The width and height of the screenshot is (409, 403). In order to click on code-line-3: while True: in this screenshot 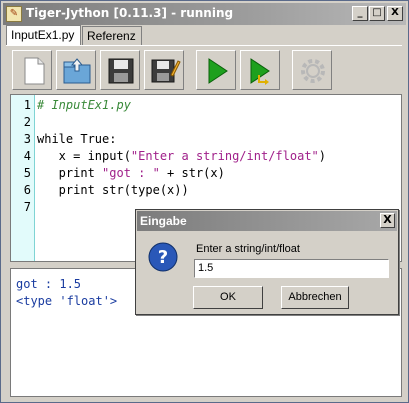, I will do `click(77, 139)`.